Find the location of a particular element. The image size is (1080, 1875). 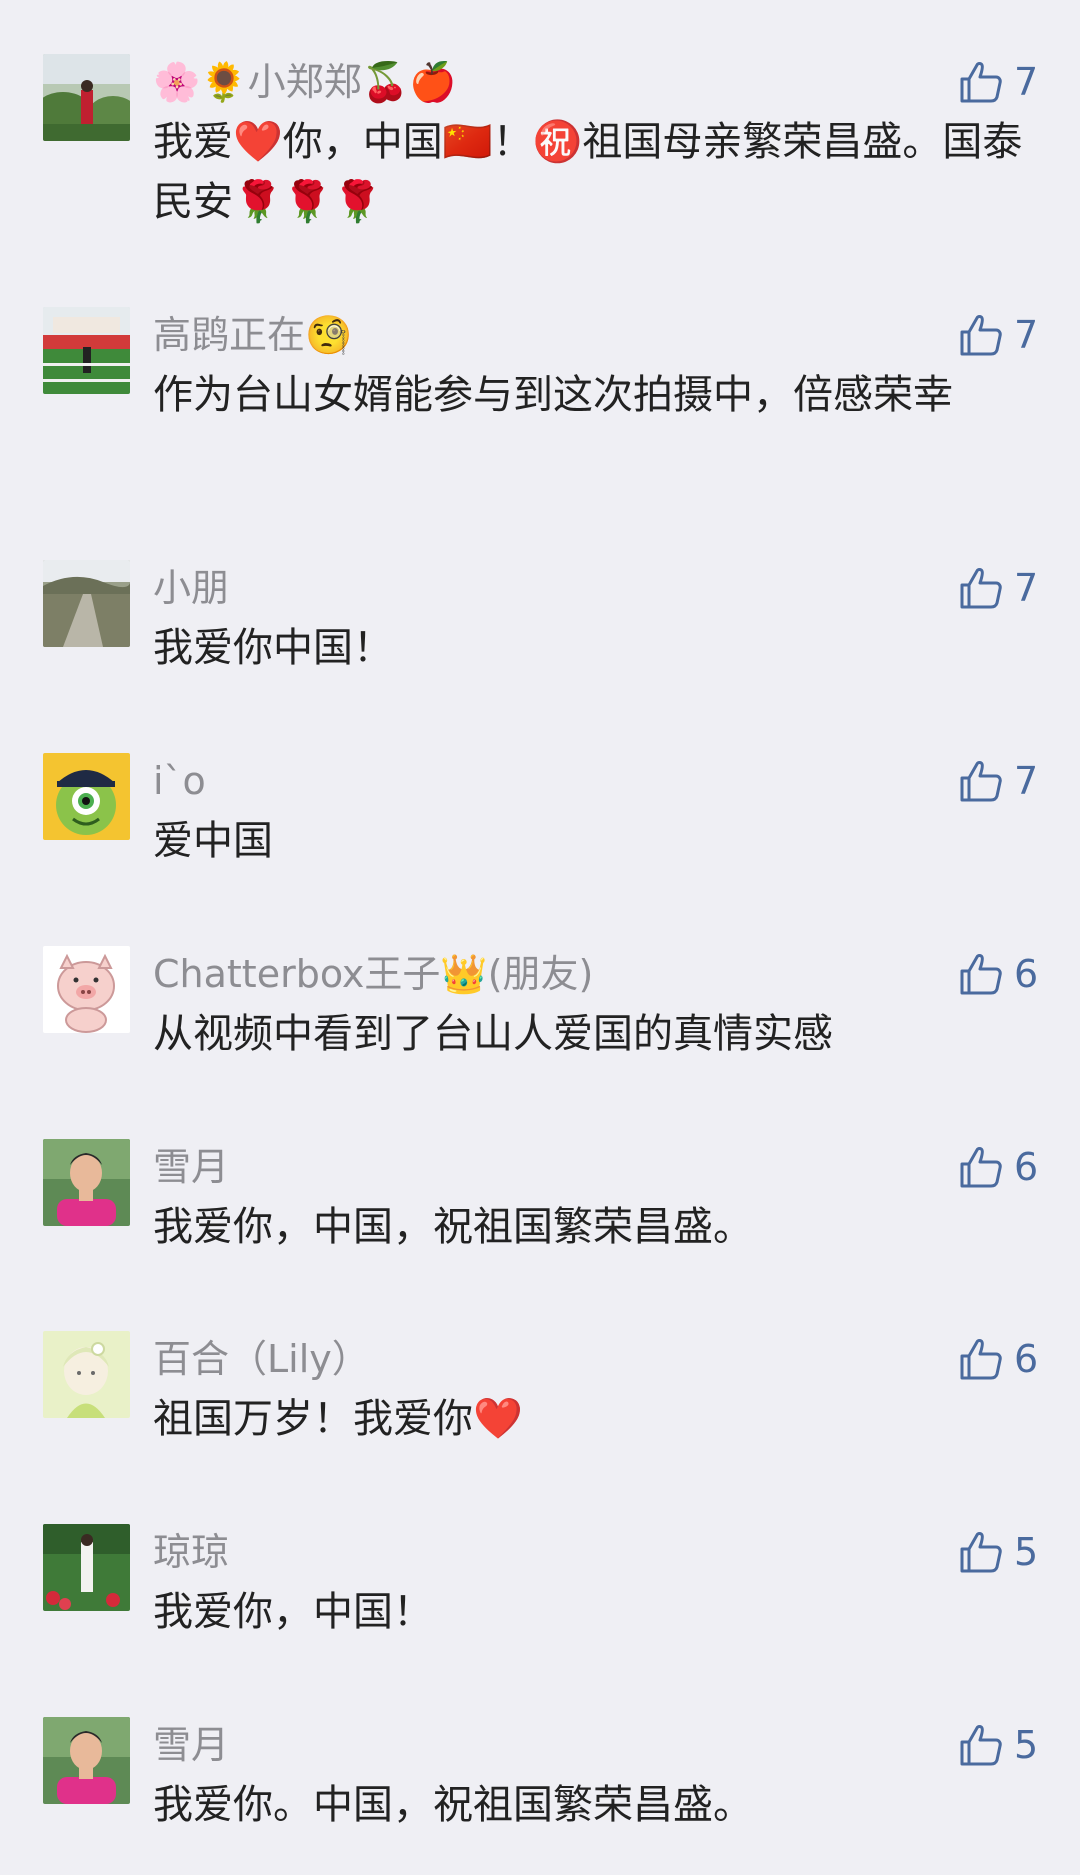

user-name: 琼琼 is located at coordinates (191, 1552).